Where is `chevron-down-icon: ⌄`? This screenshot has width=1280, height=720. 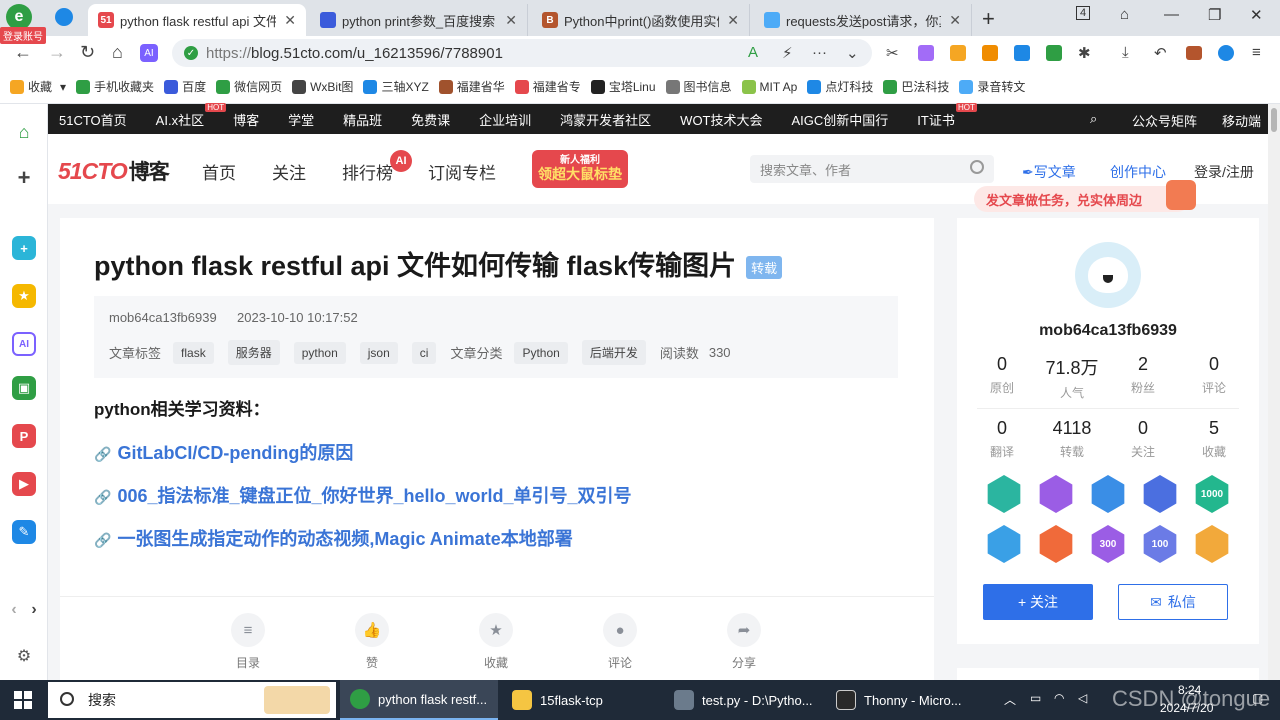
chevron-down-icon: ⌄ is located at coordinates (852, 53).